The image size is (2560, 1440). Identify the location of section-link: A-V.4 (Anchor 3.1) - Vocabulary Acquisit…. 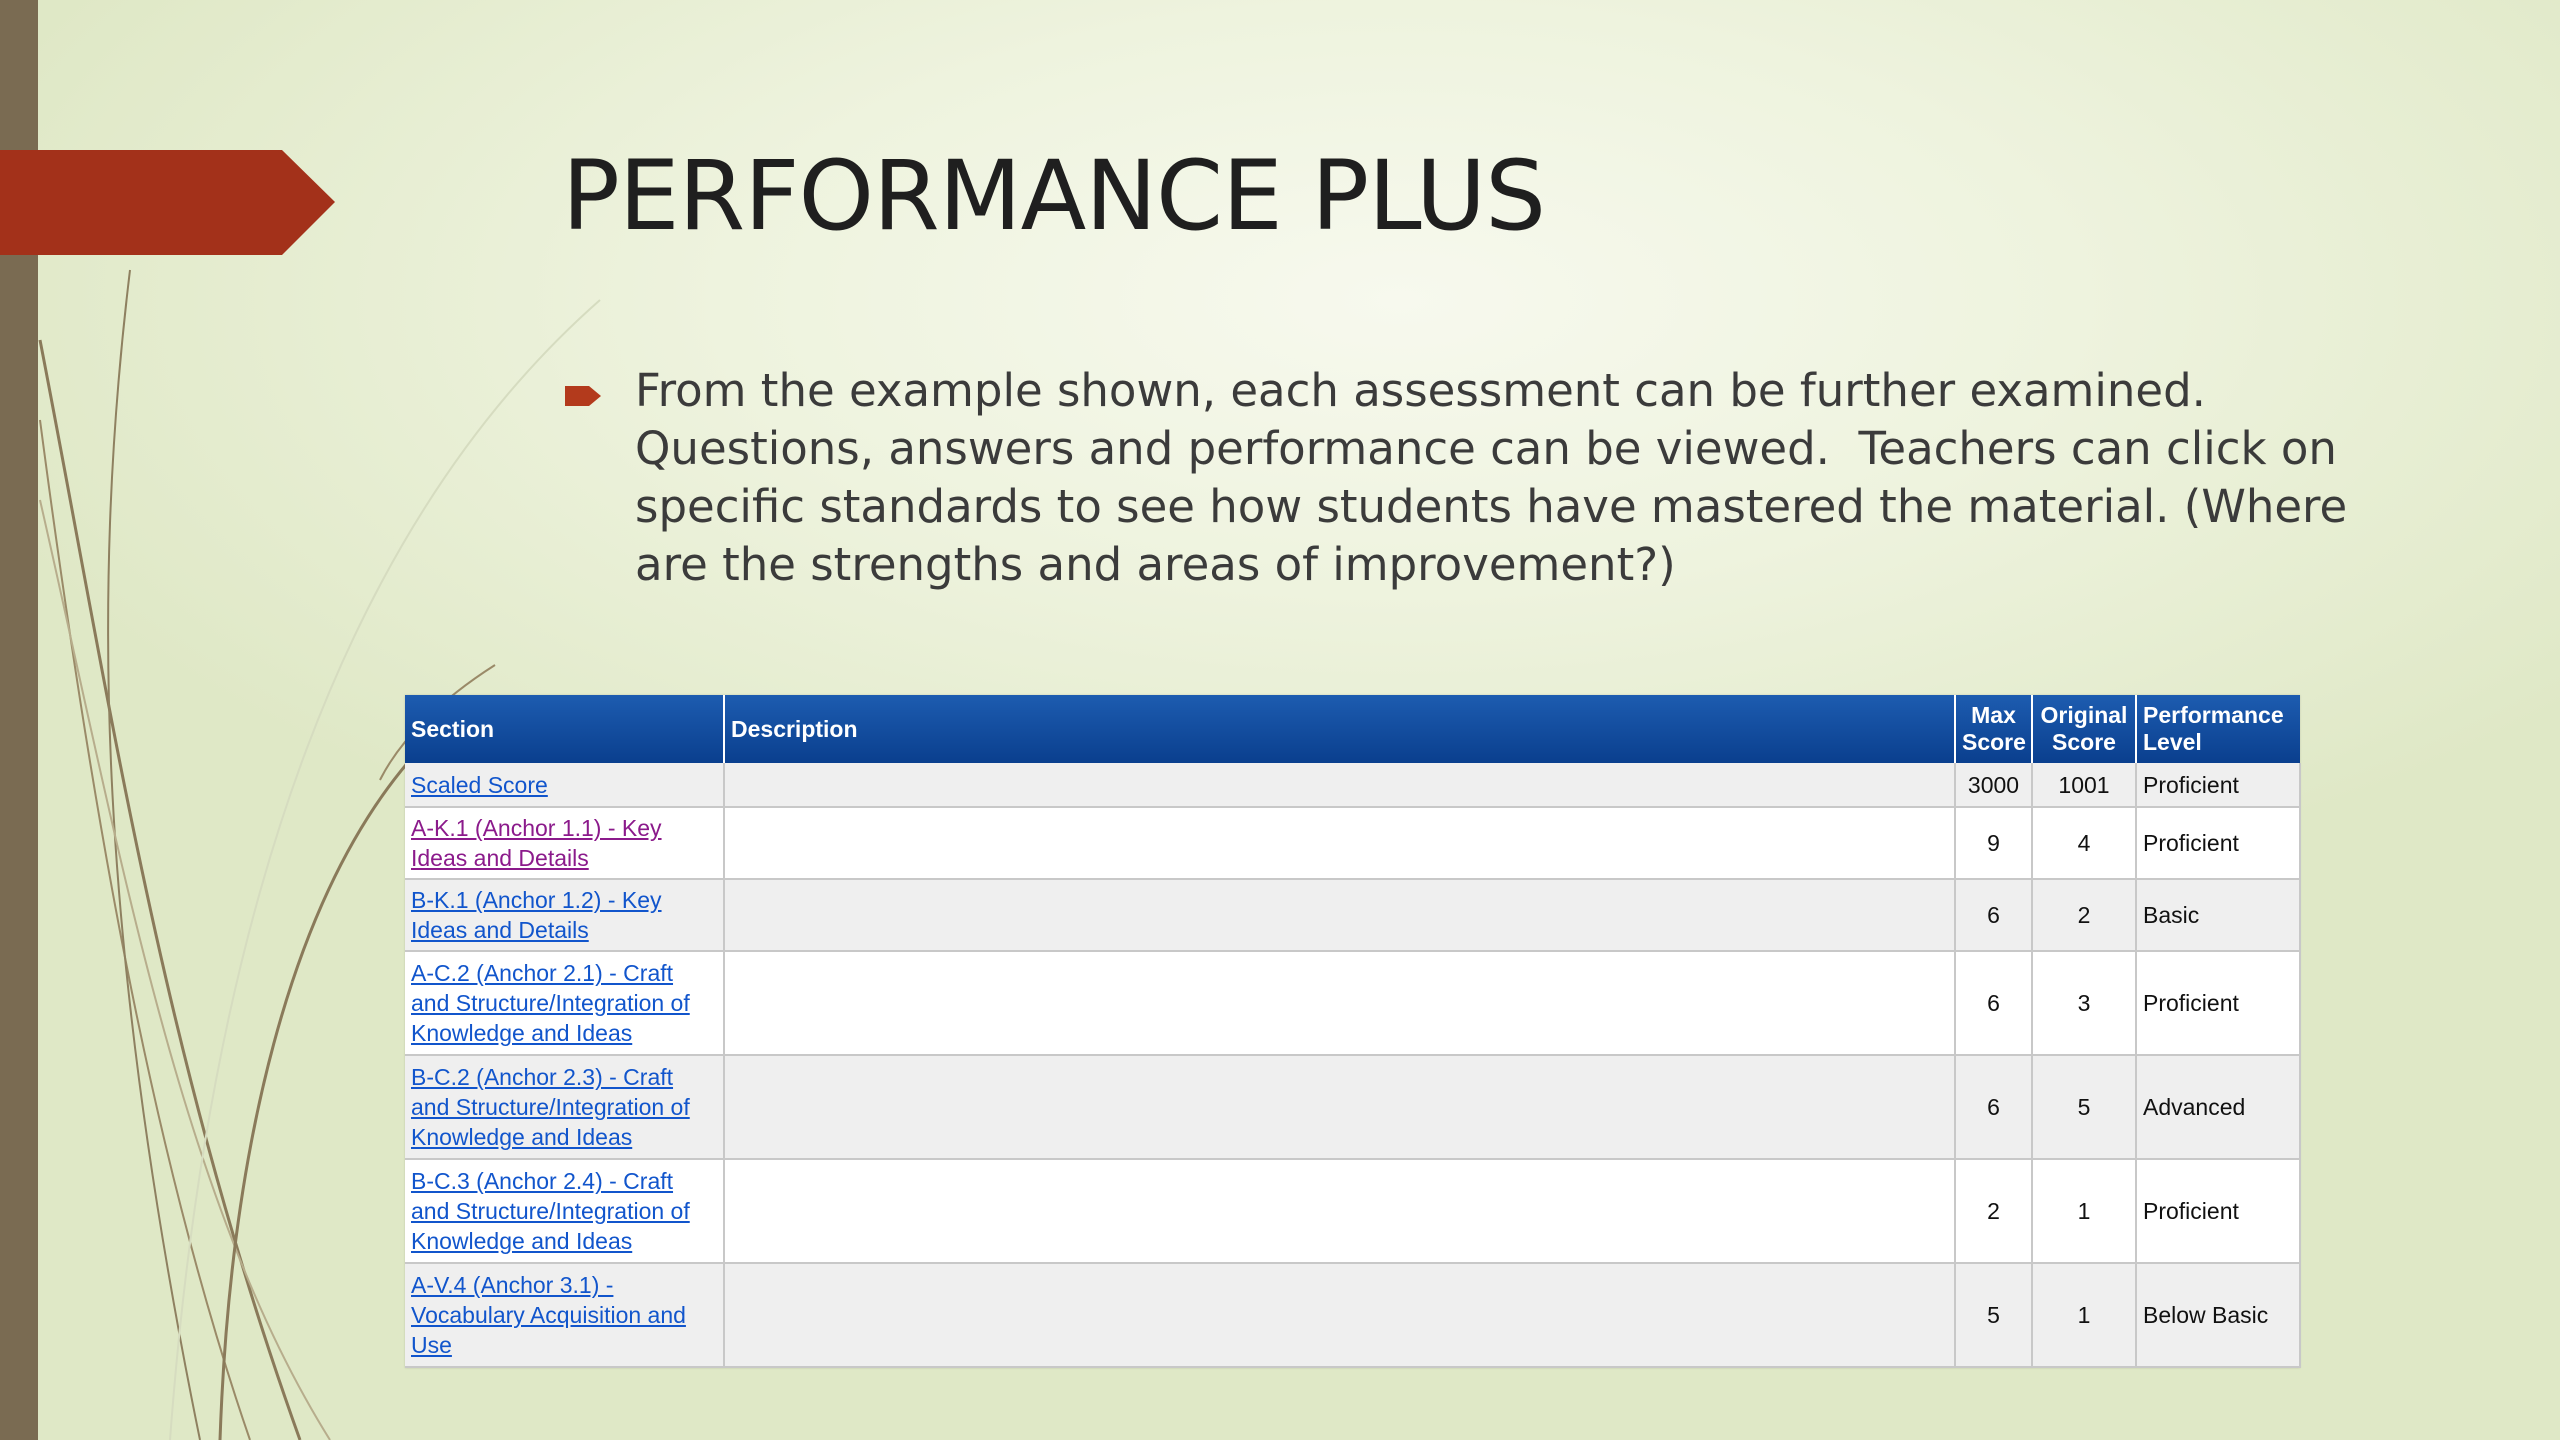
(548, 1315).